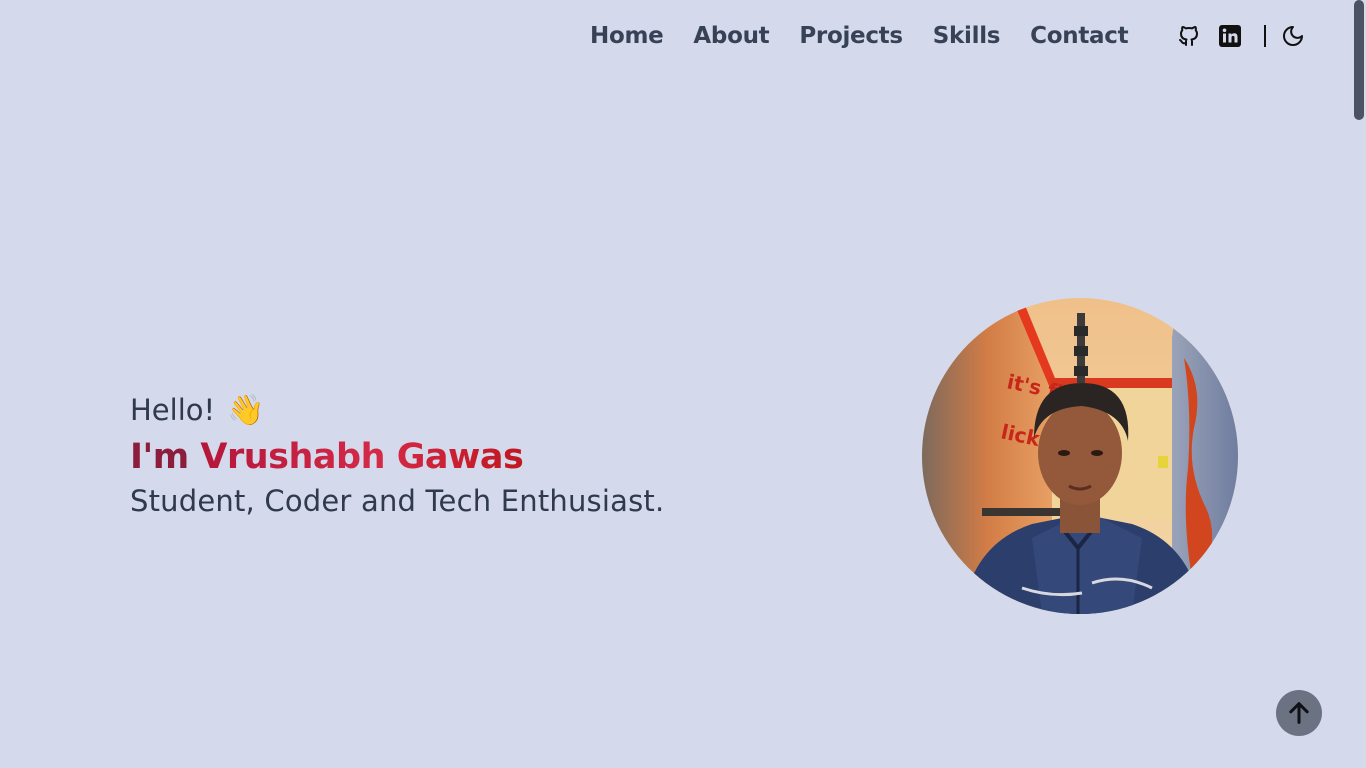 The height and width of the screenshot is (768, 1366). Describe the element at coordinates (1080, 456) in the screenshot. I see `avatar: it's fi lickin g` at that location.